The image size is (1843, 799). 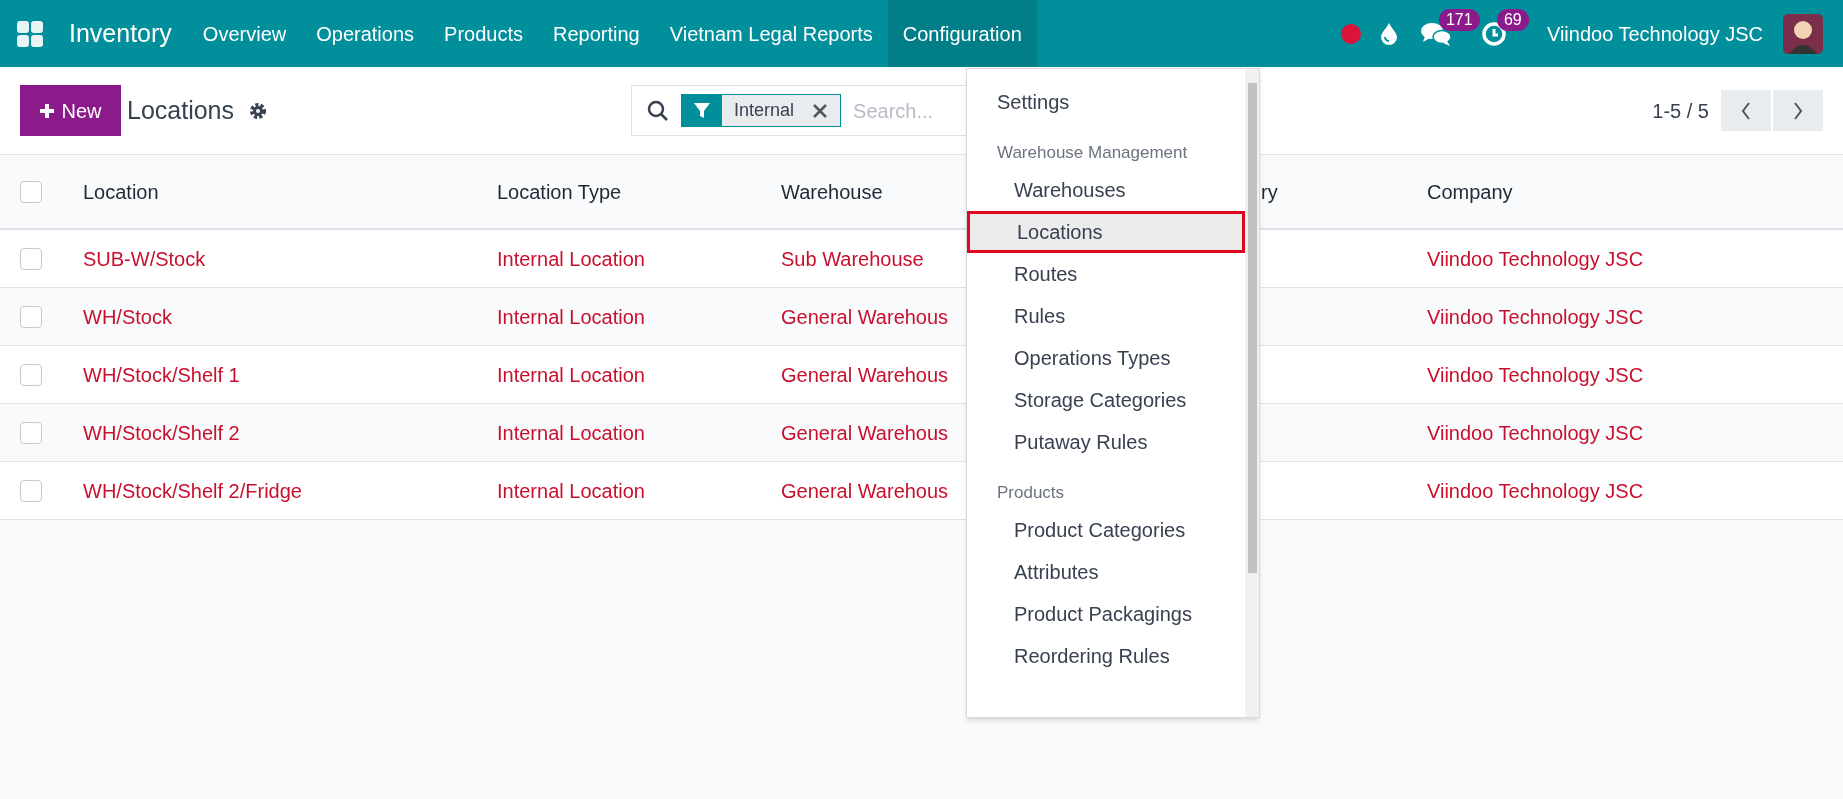 What do you see at coordinates (832, 191) in the screenshot?
I see `column-header: Warehouse` at bounding box center [832, 191].